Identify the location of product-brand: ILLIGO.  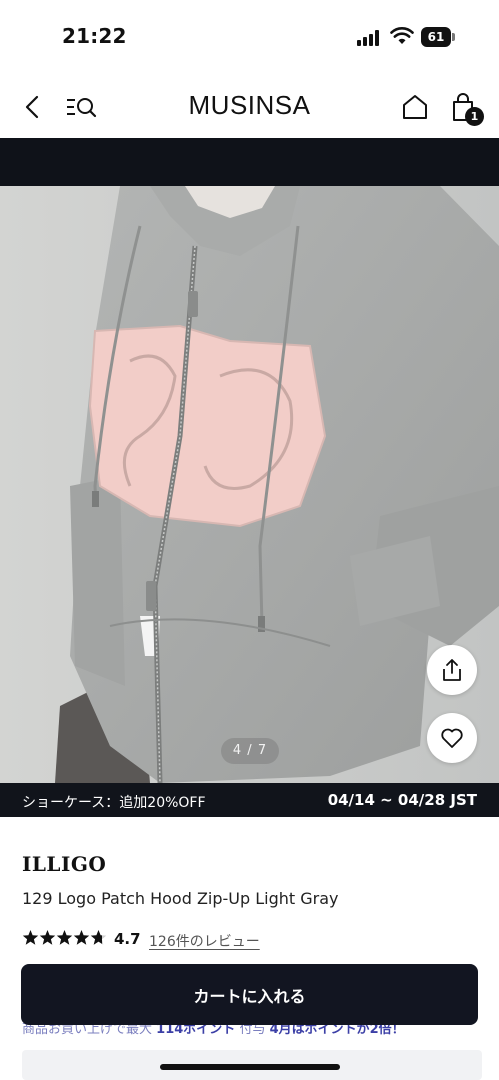
(64, 864).